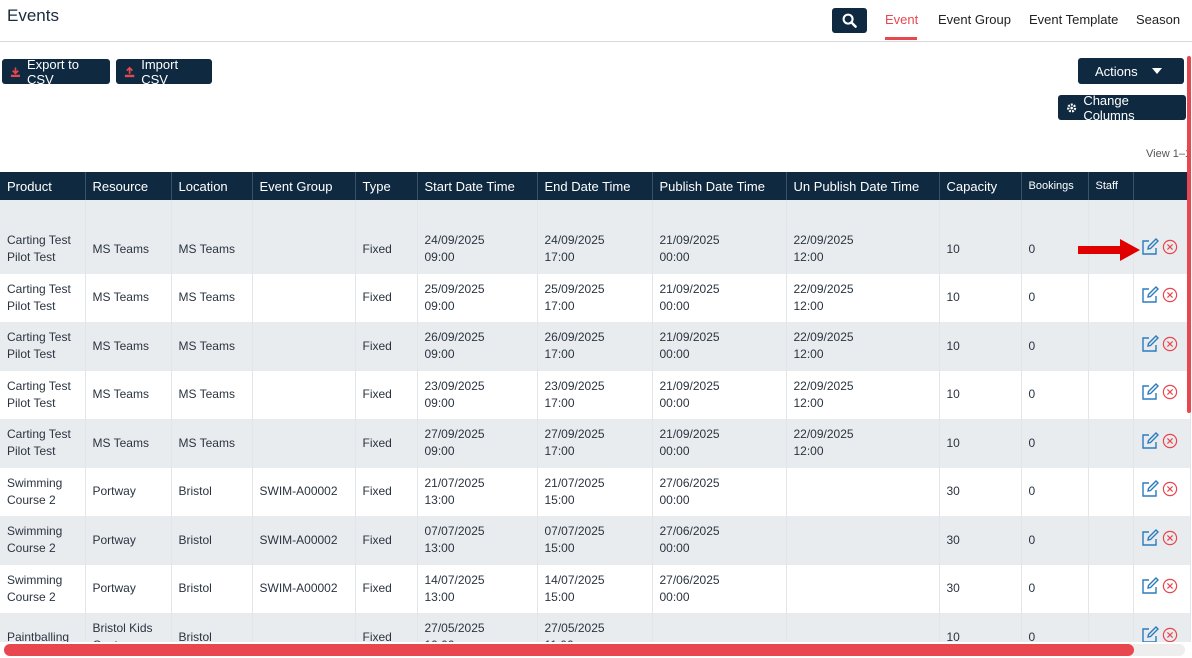 The width and height of the screenshot is (1192, 658). Describe the element at coordinates (1109, 107) in the screenshot. I see `change-columns-label: Change Columns` at that location.